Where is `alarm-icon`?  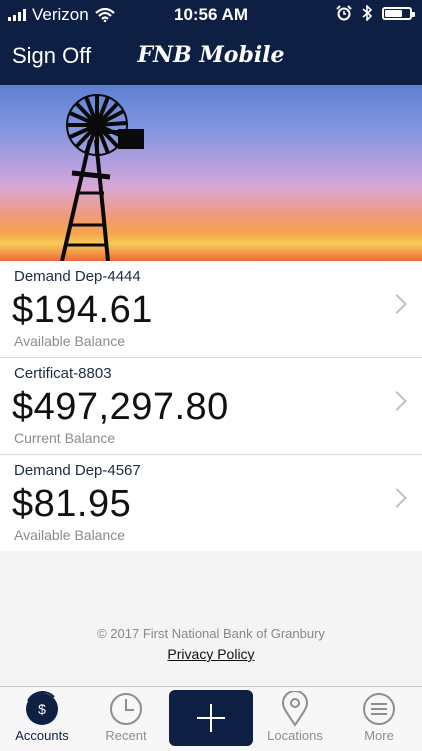
alarm-icon is located at coordinates (344, 13).